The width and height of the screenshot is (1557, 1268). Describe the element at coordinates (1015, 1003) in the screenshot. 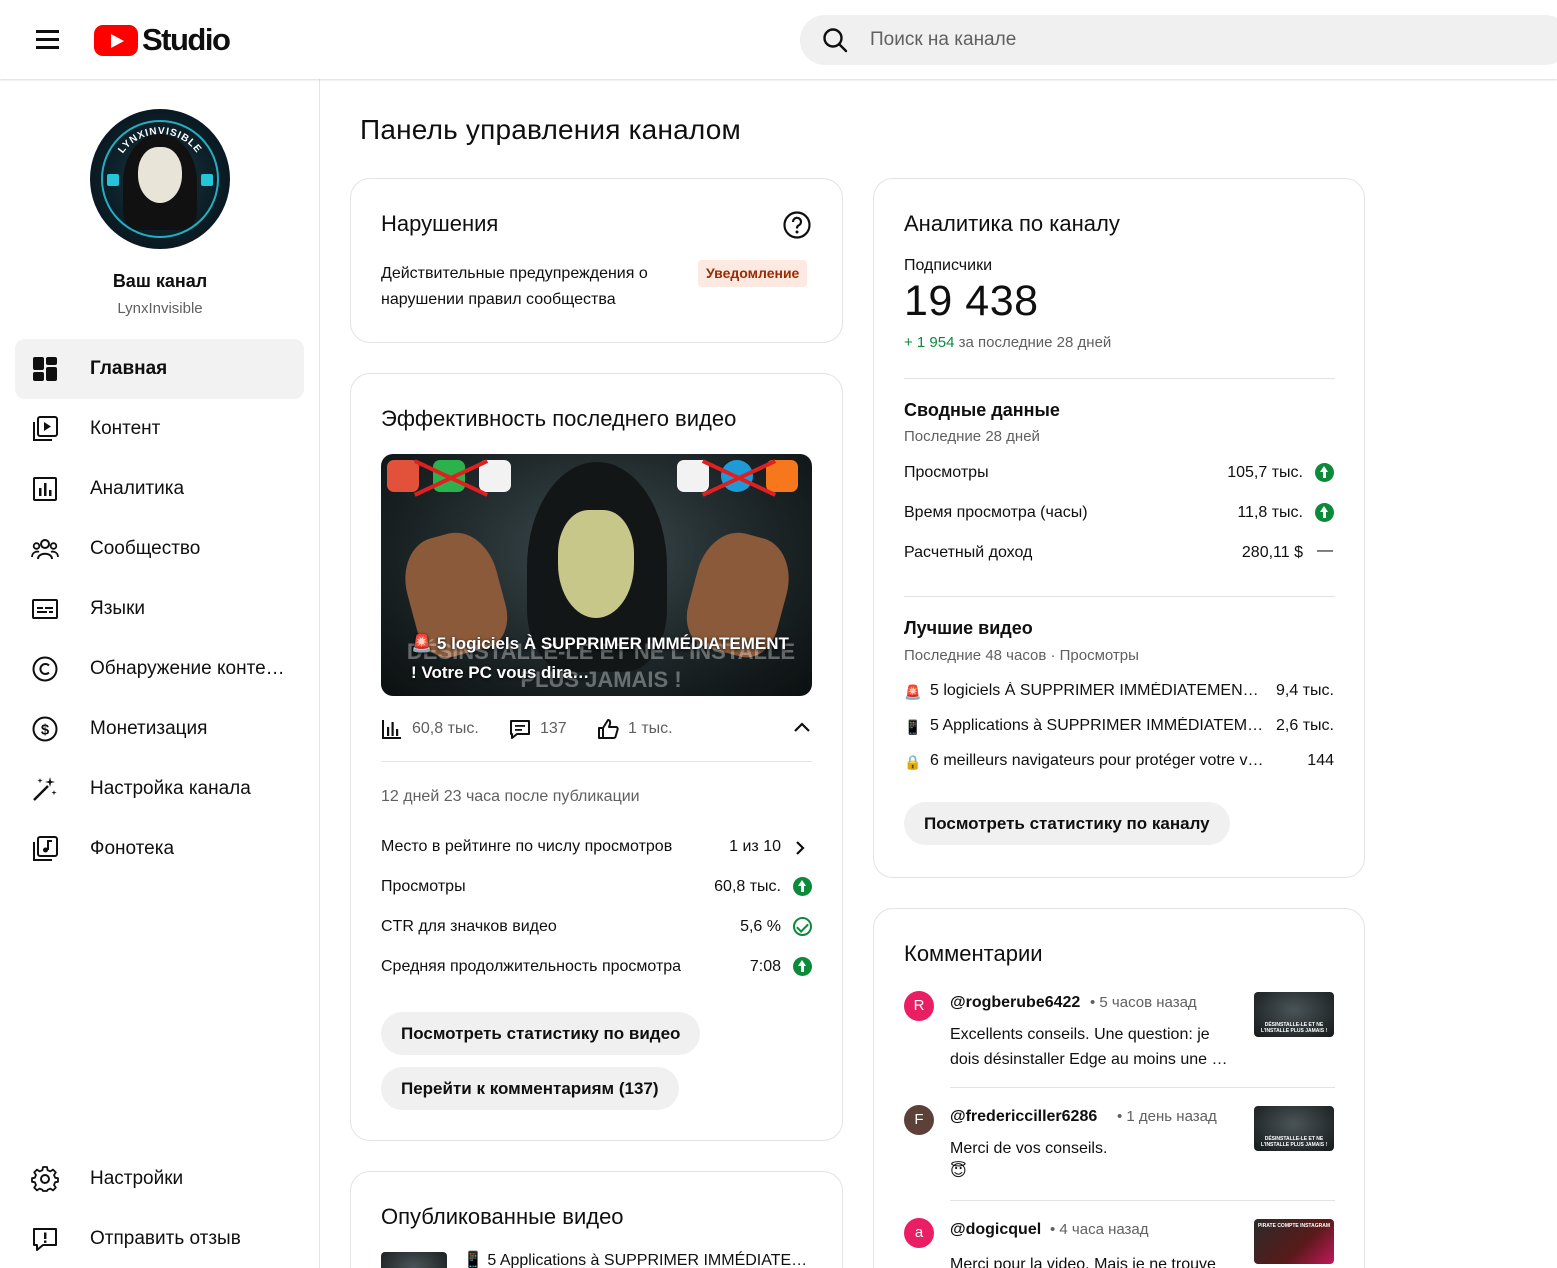

I see `comment-author: @rogberube6422` at that location.